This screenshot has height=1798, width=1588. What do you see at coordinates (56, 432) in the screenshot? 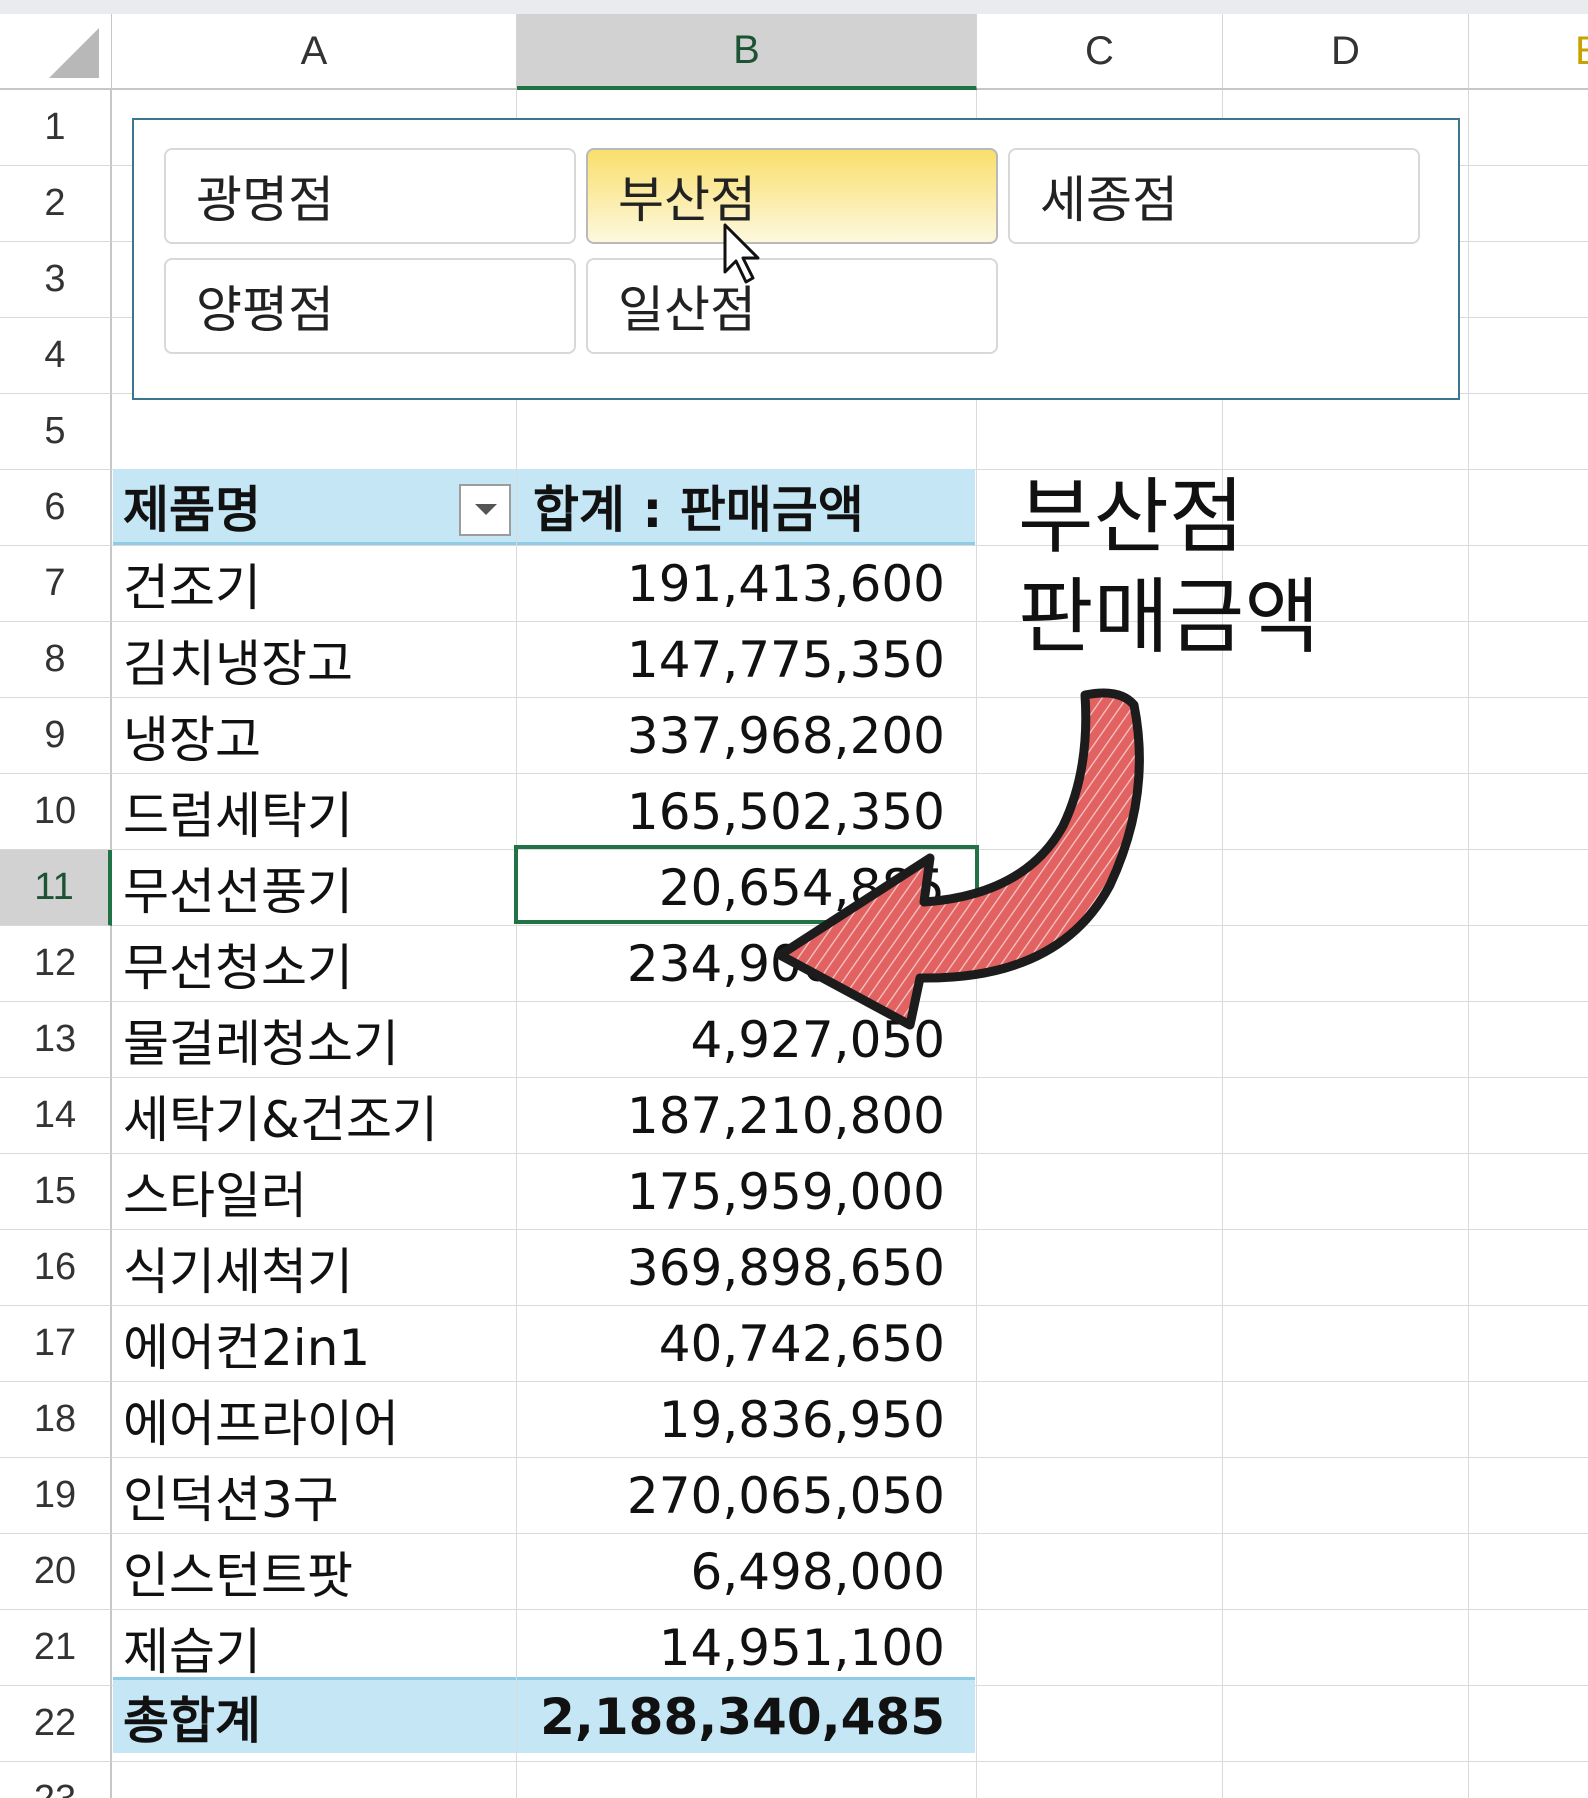
I see `row-header-5: 5` at bounding box center [56, 432].